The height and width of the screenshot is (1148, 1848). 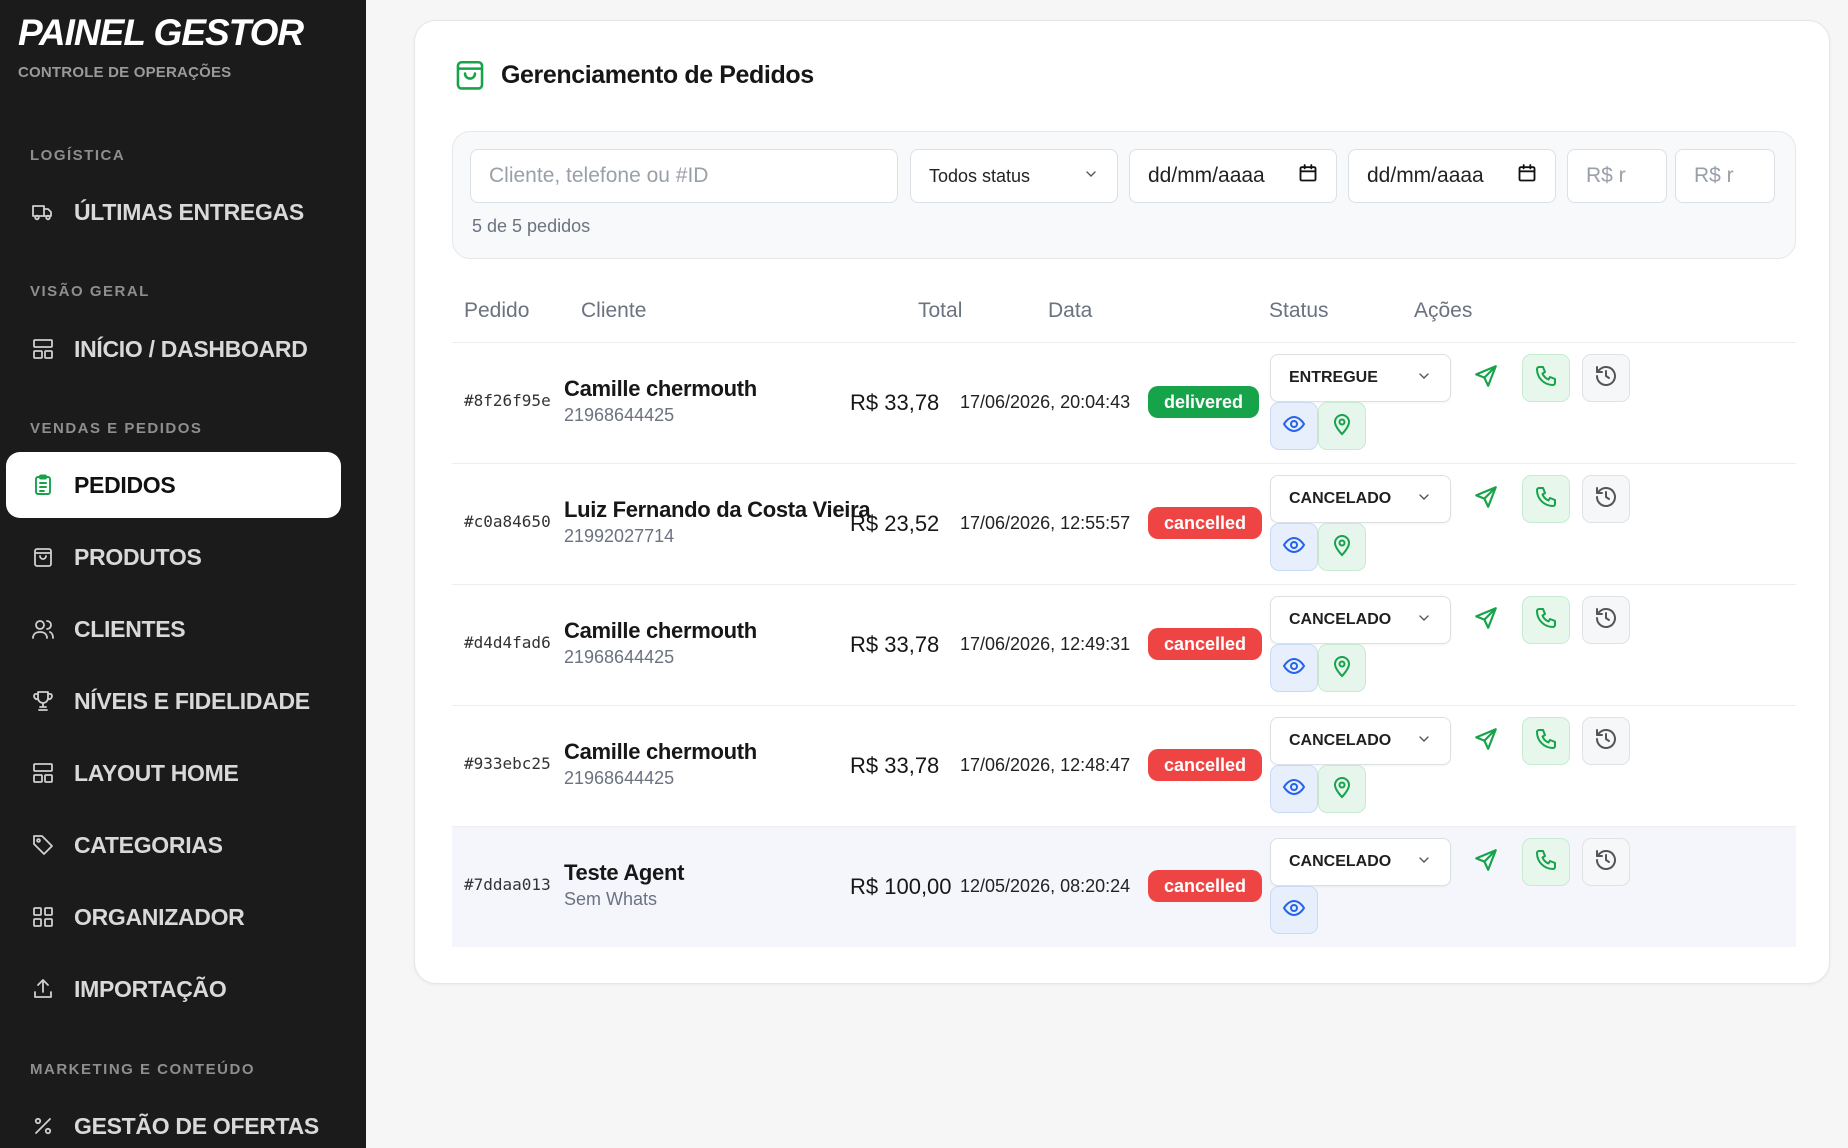 What do you see at coordinates (43, 212) in the screenshot?
I see `truck-icon` at bounding box center [43, 212].